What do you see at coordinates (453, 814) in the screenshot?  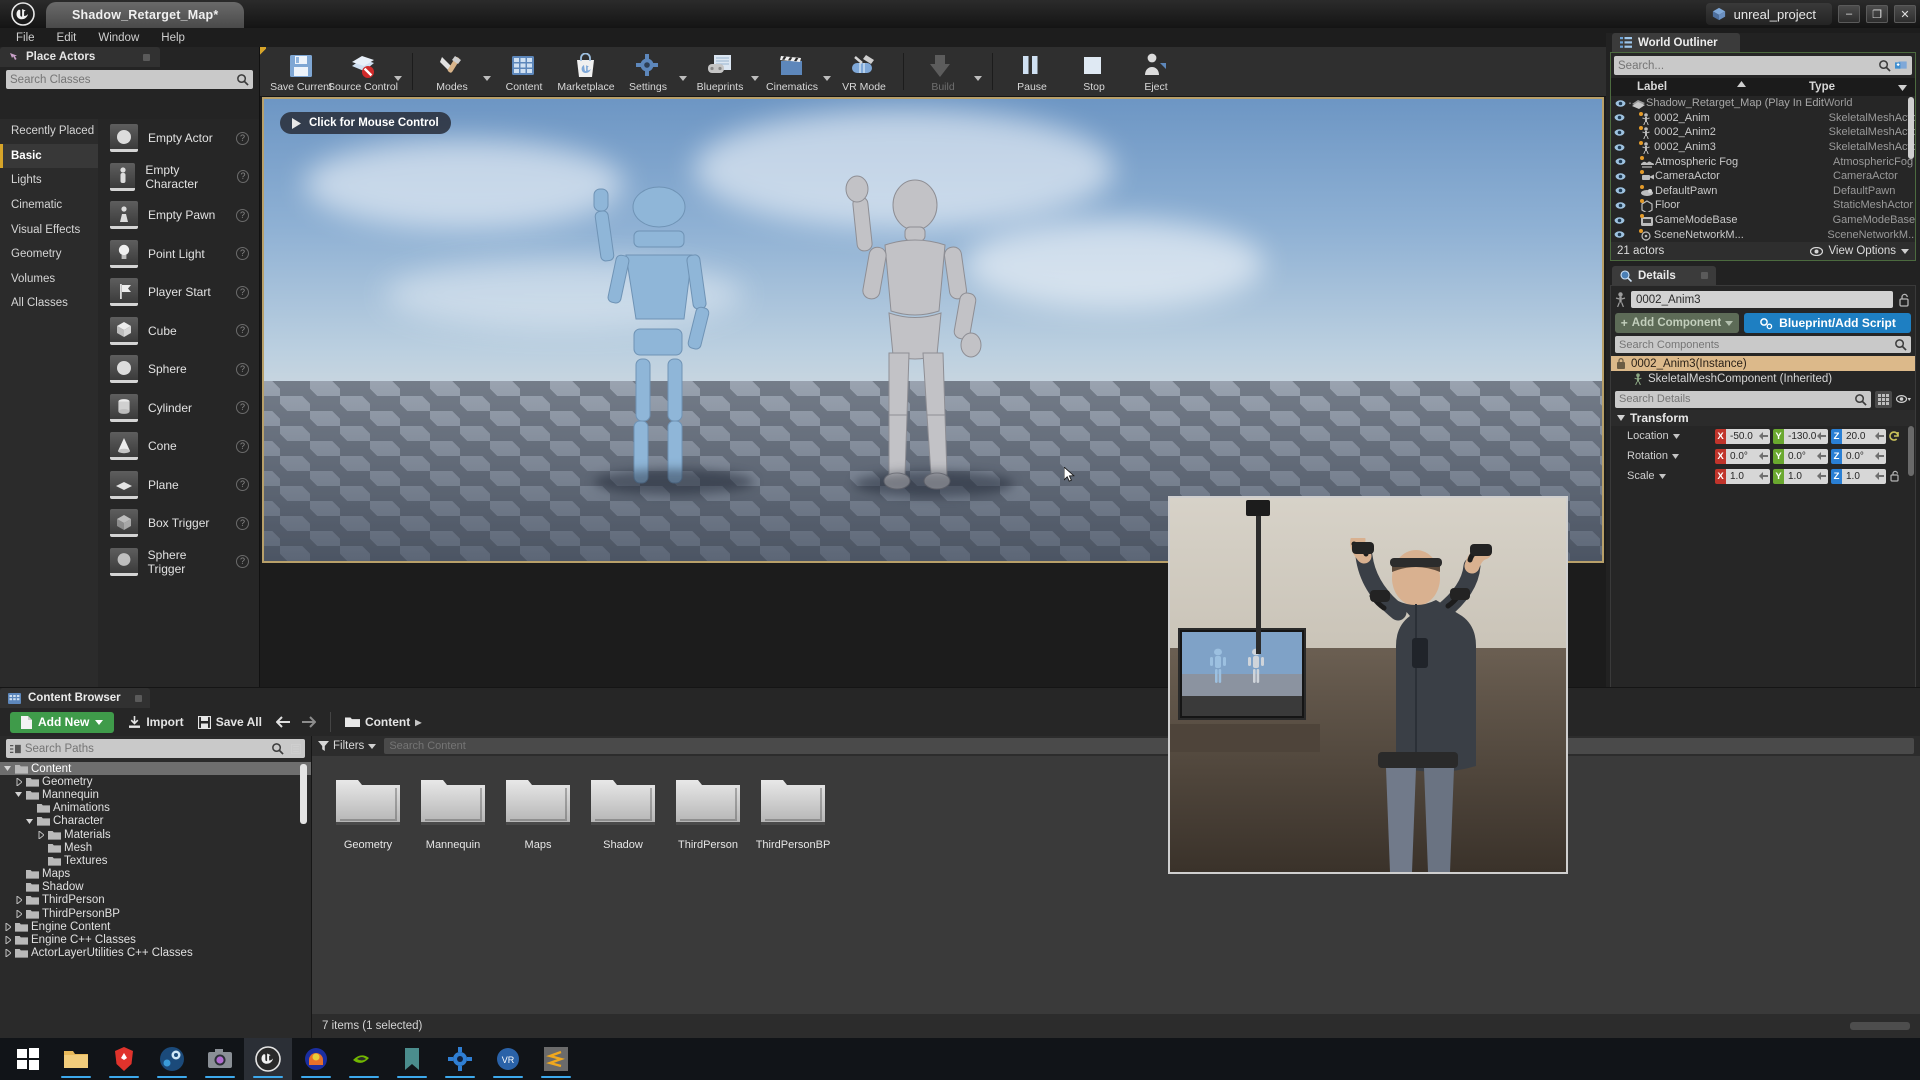 I see `asset-folder-mannequin: Mannequin` at bounding box center [453, 814].